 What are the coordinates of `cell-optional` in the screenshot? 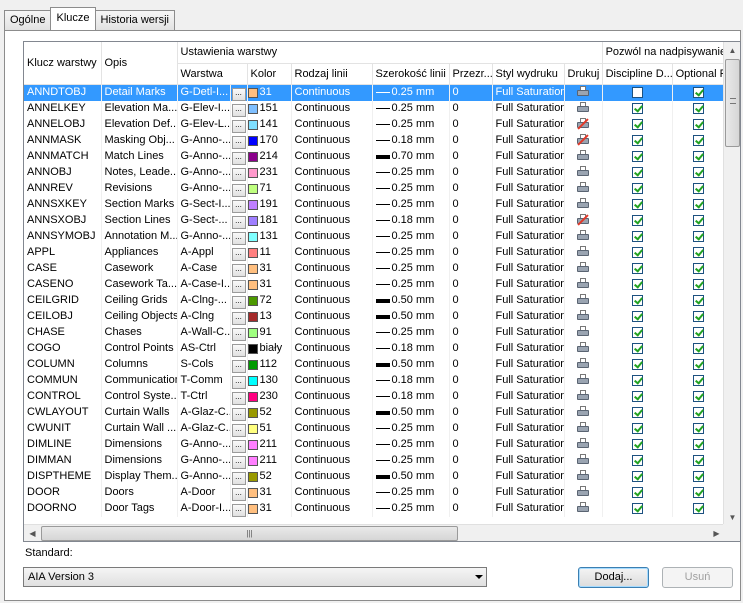 It's located at (698, 140).